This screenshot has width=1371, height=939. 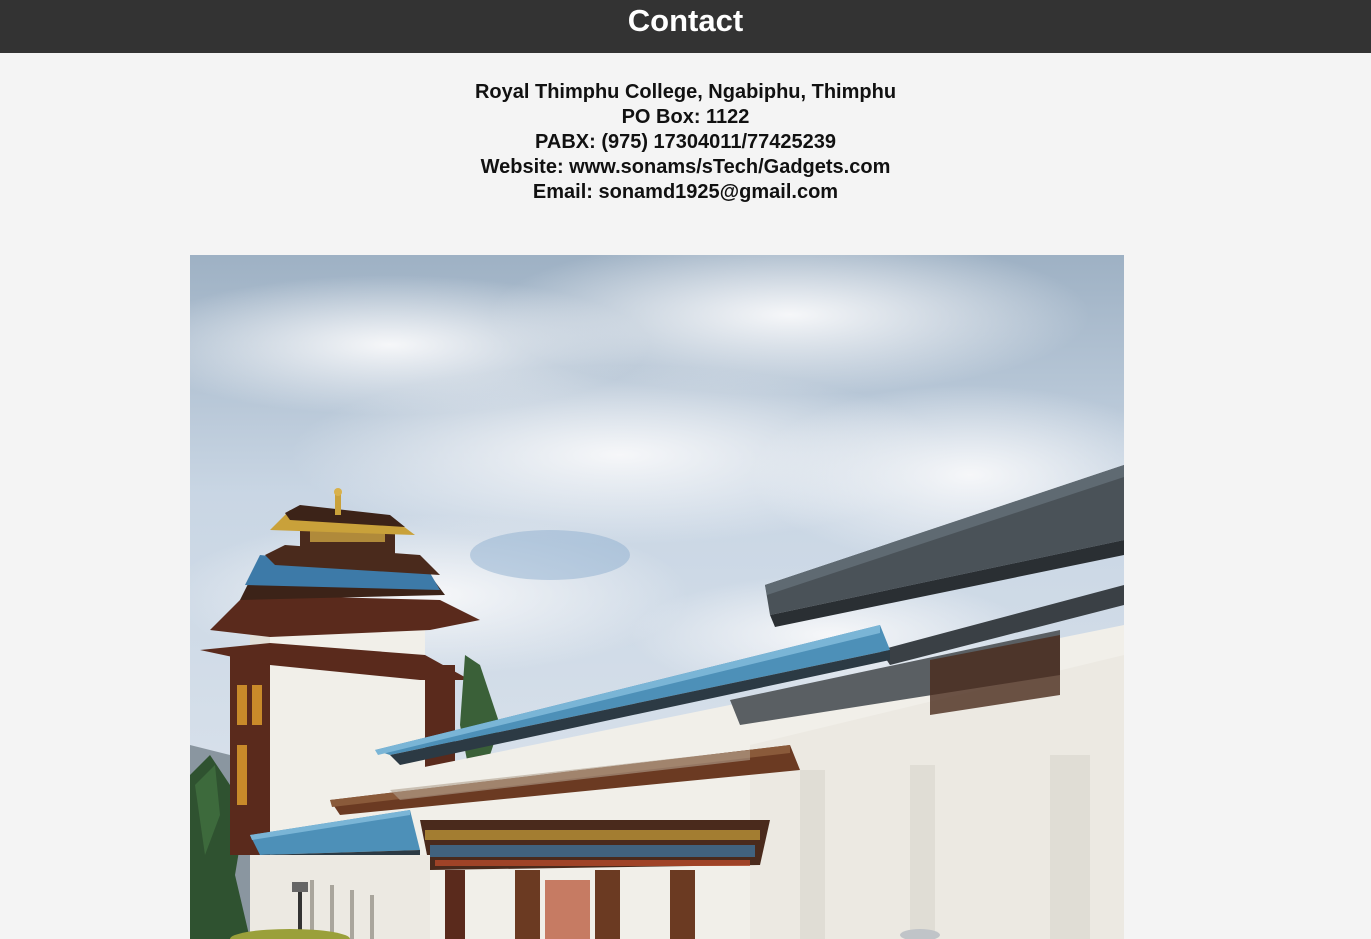 I want to click on page-title: Contact, so click(x=685, y=20).